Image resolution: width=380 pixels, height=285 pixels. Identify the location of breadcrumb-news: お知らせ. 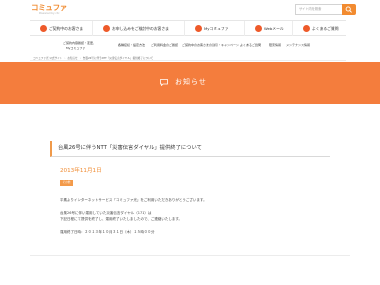
(72, 58).